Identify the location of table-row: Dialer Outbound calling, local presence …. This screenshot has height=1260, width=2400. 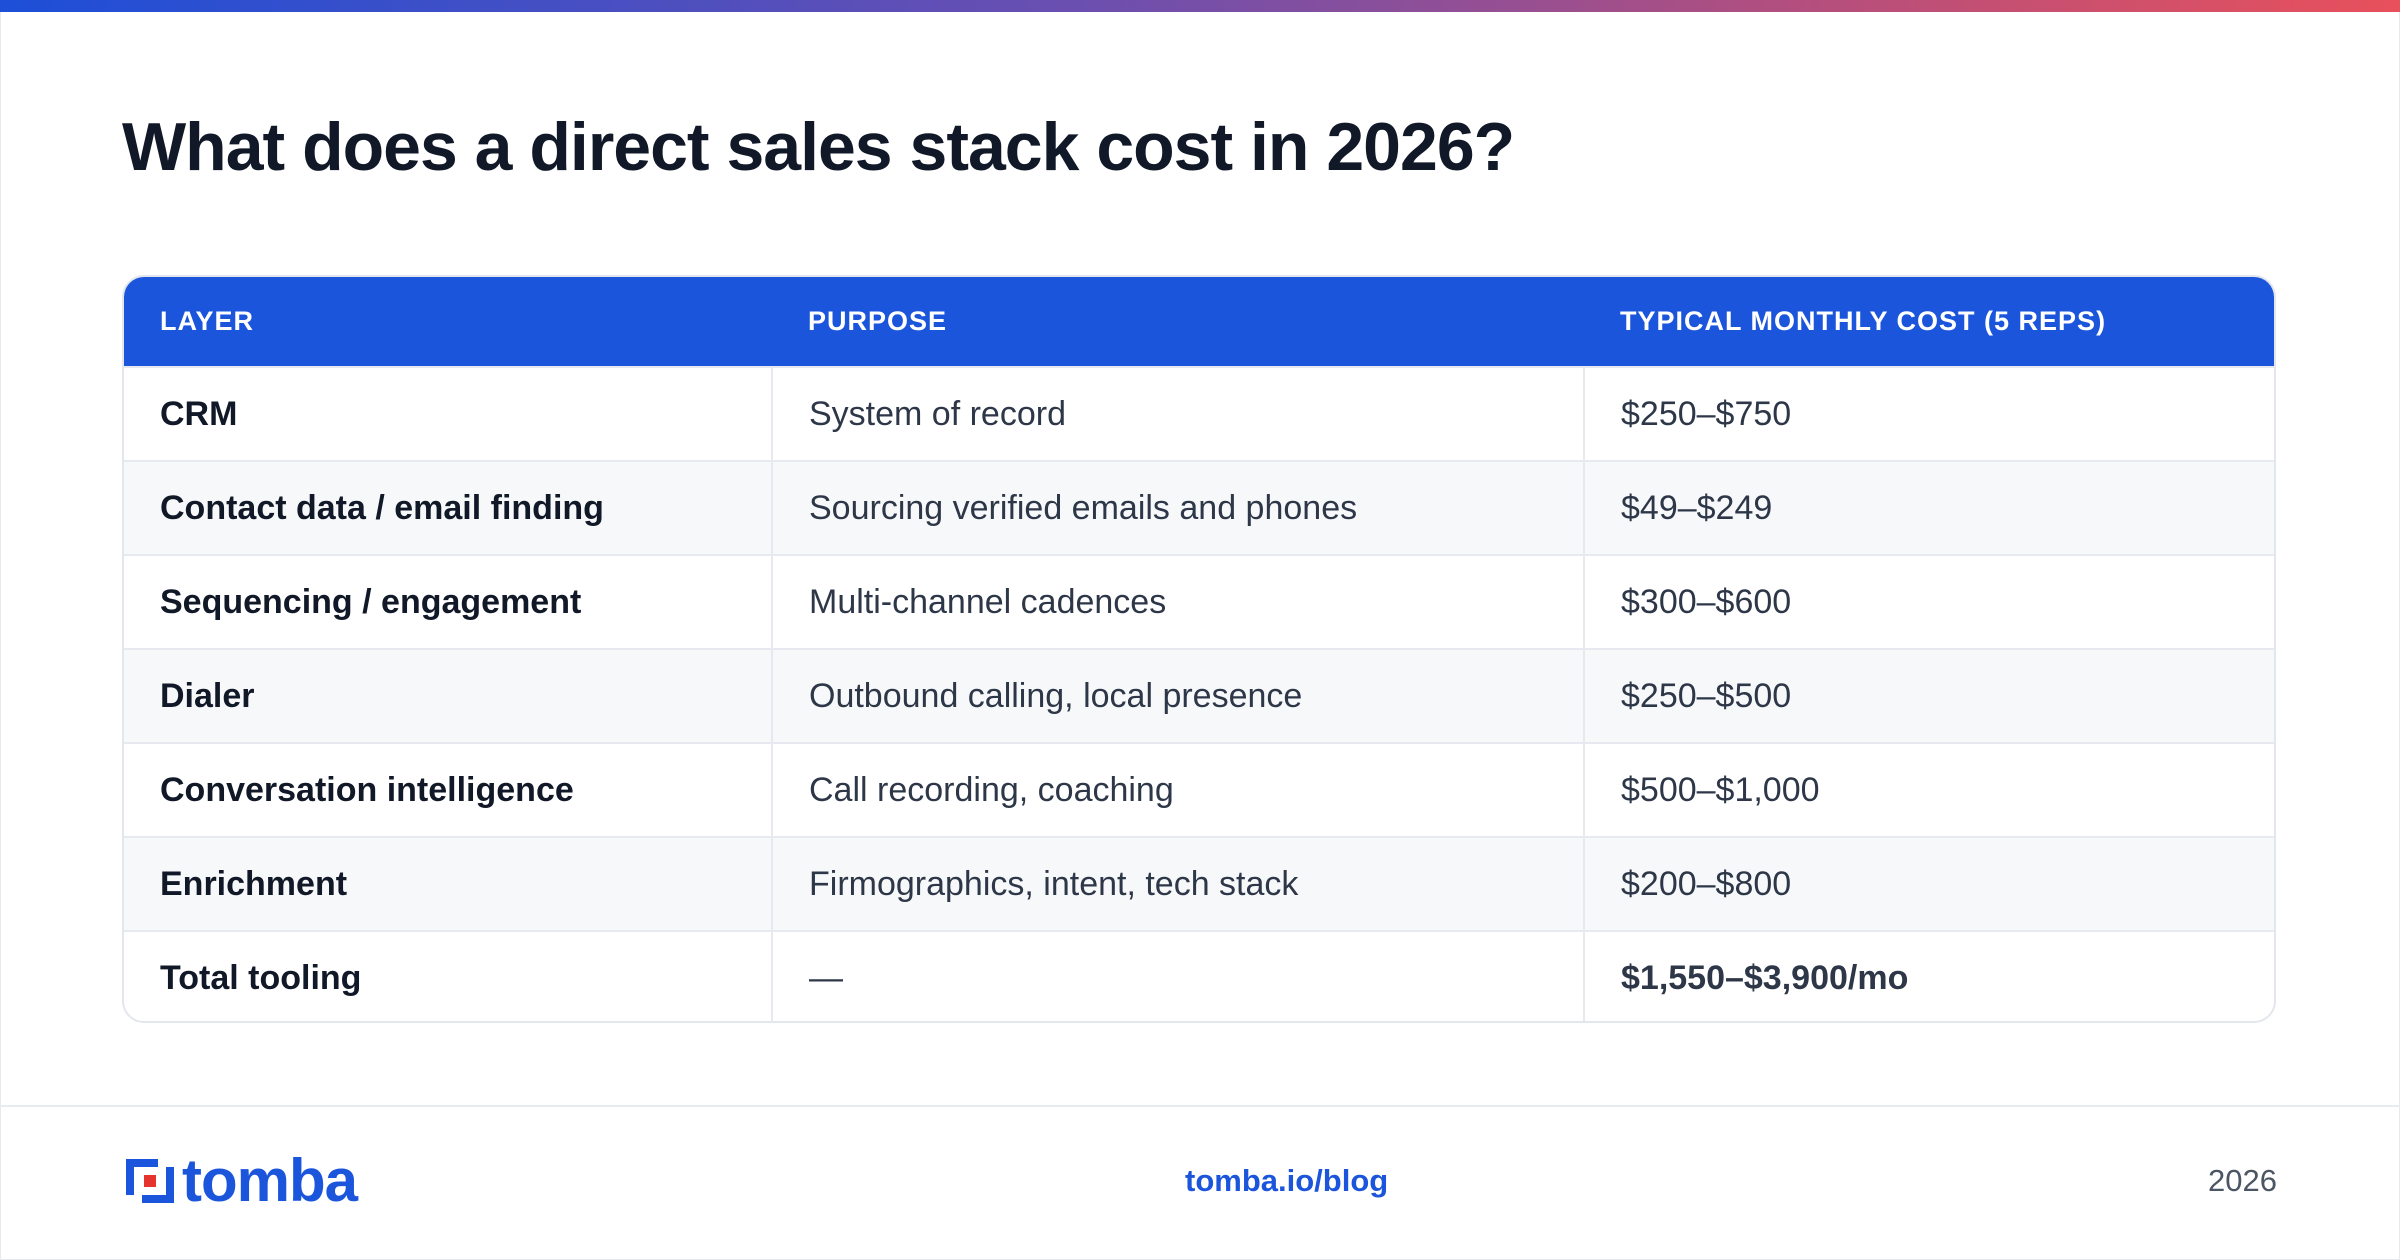
(1199, 696).